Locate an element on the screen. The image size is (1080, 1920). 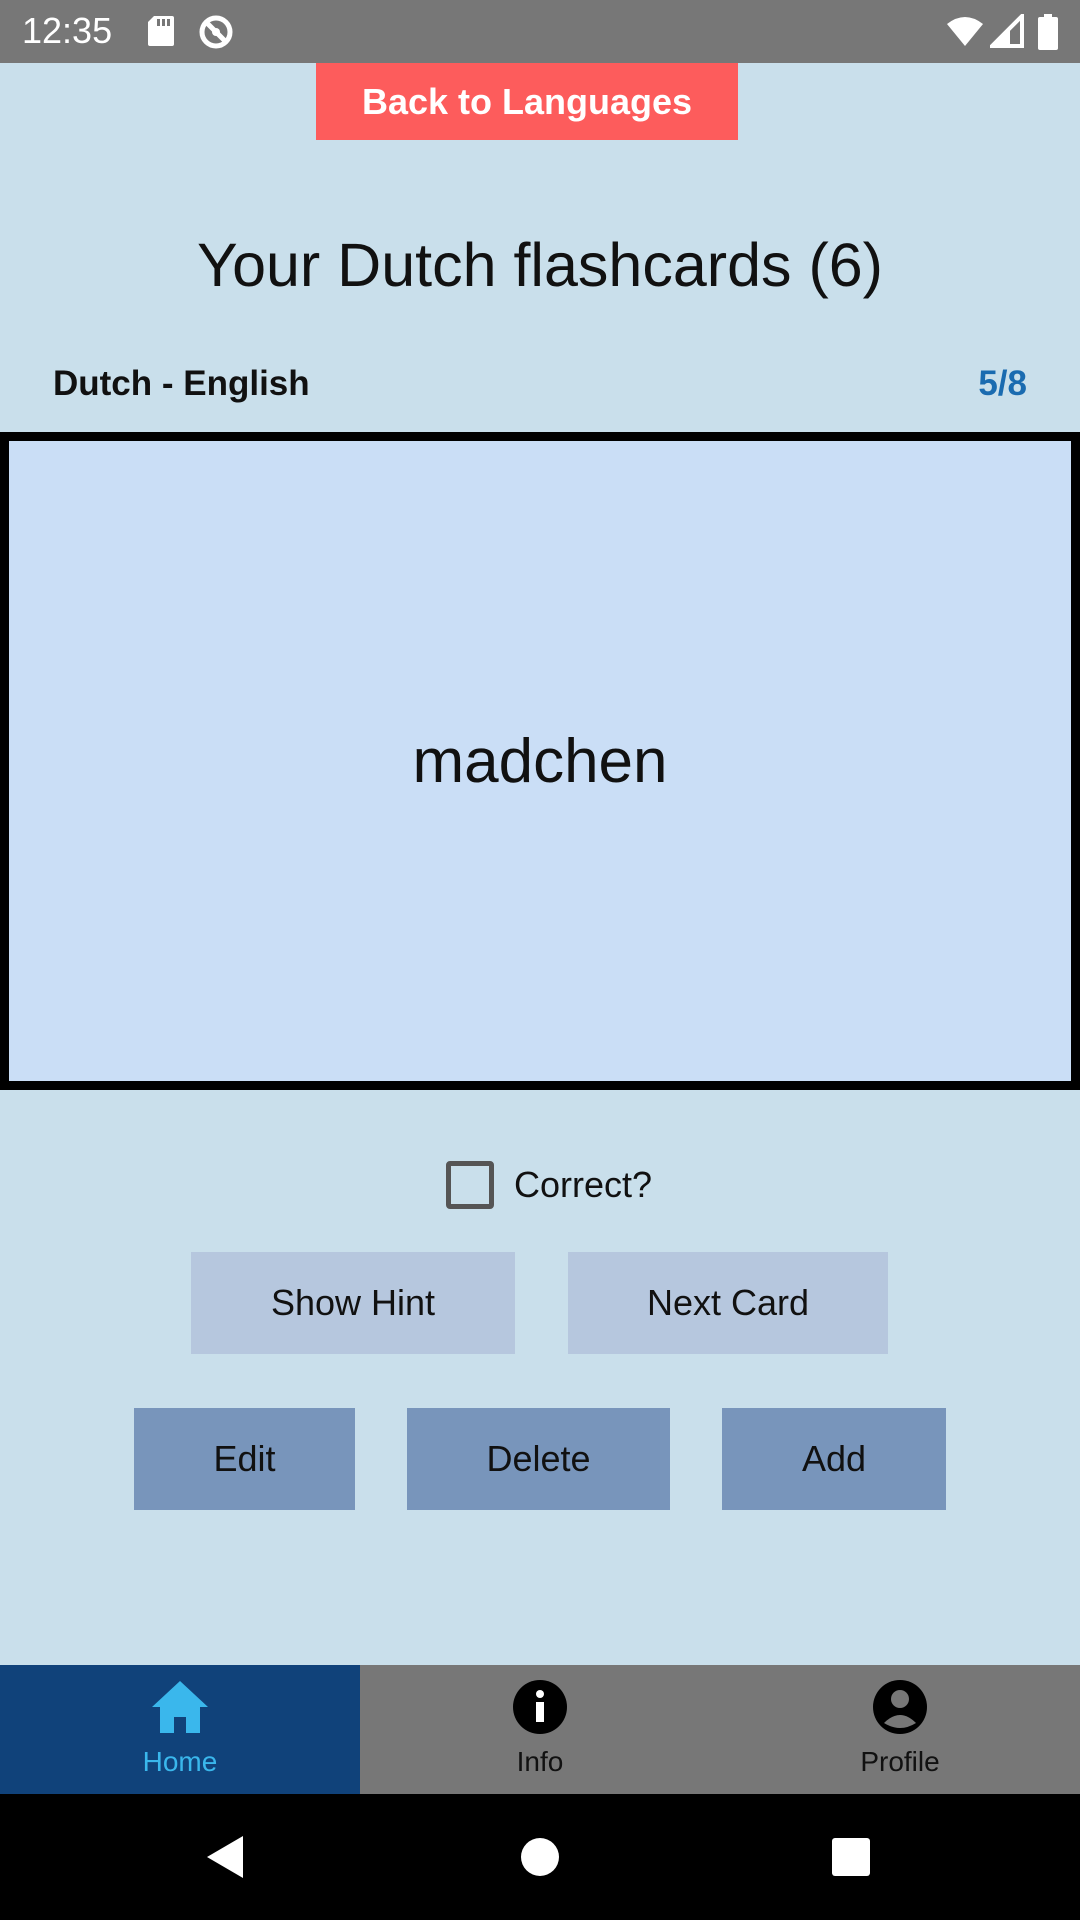
add-button: Add is located at coordinates (834, 1459).